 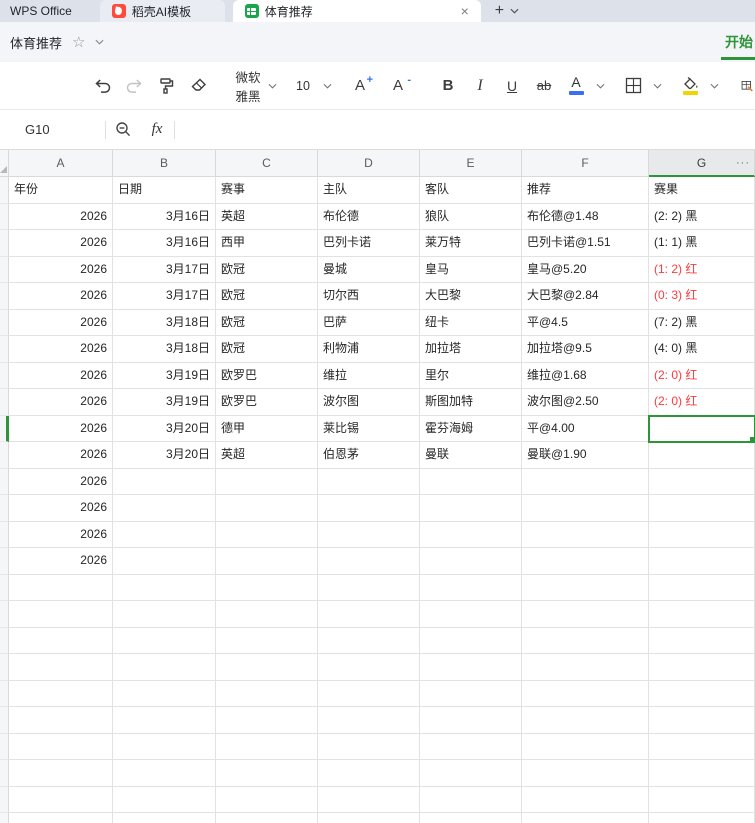 I want to click on new-tab-dropdown-icon, so click(x=518, y=11).